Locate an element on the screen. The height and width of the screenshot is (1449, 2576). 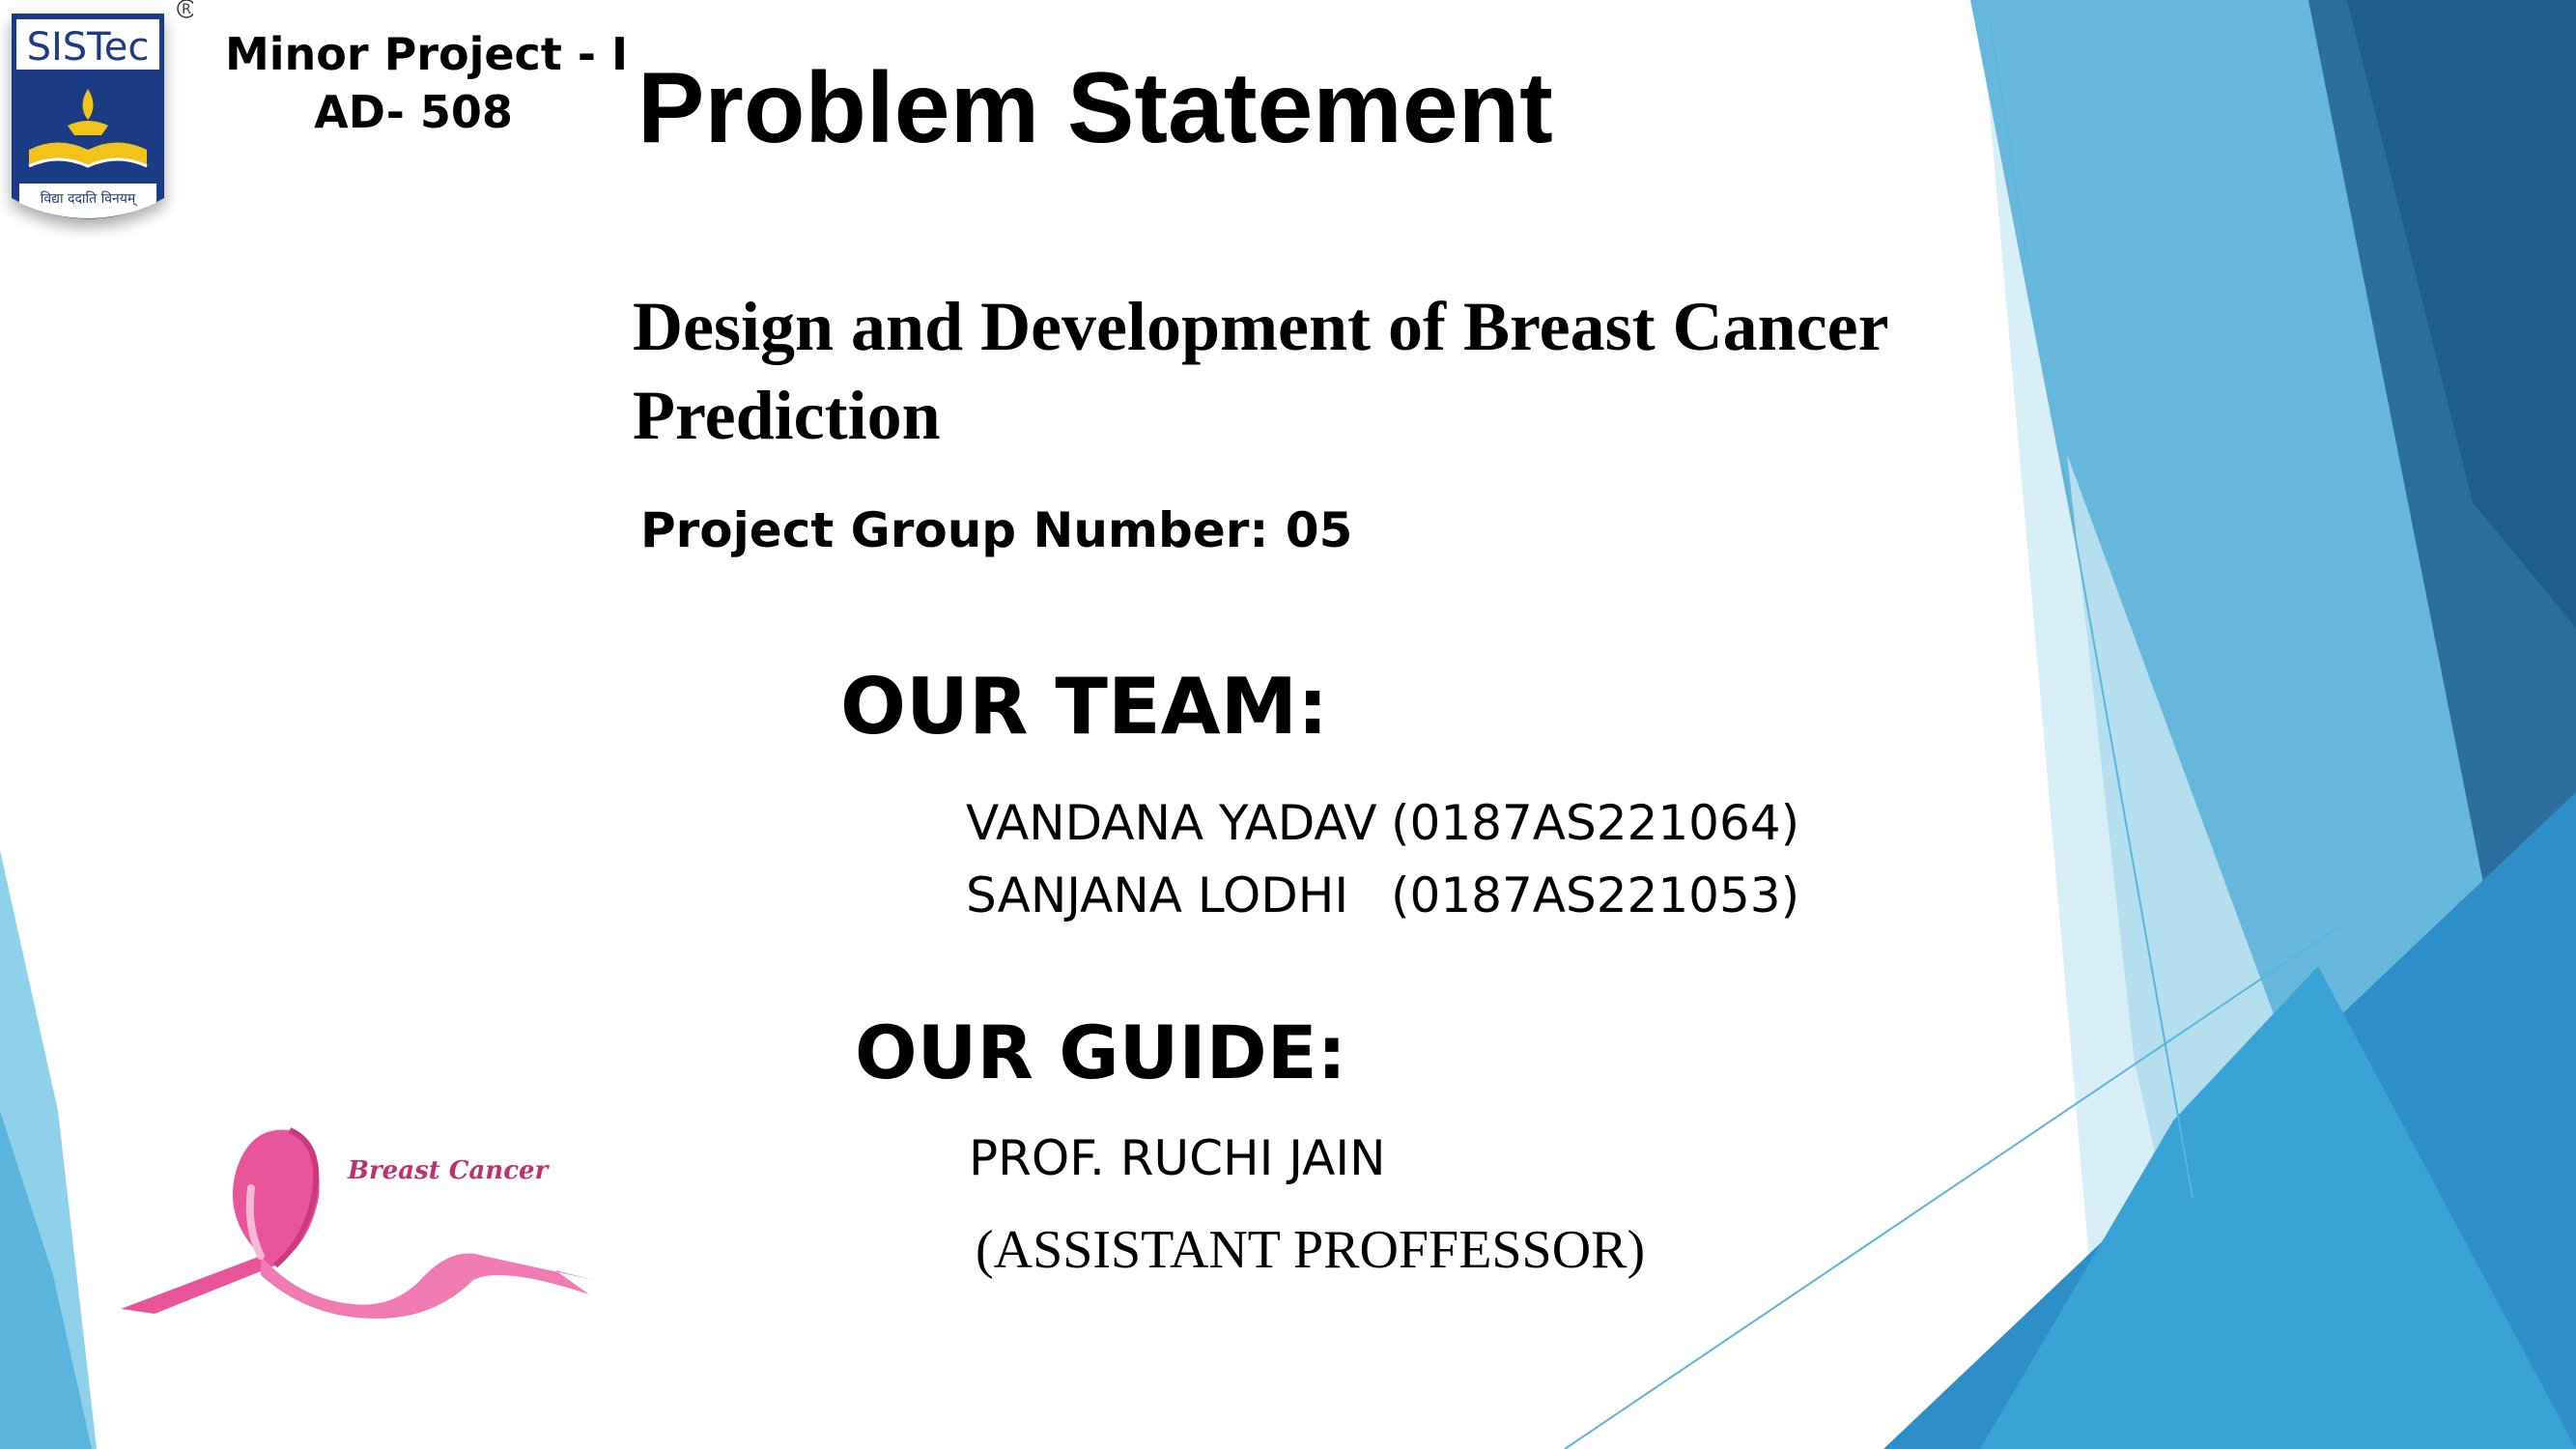
project-title-line1: Design and Development of Breast Cancer is located at coordinates (1261, 326).